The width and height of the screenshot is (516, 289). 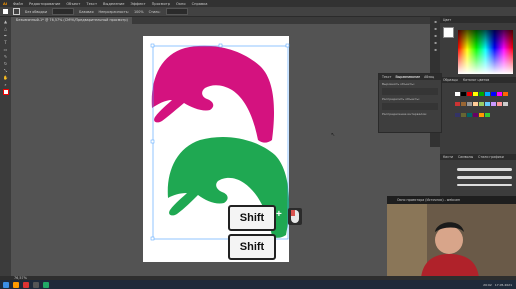 I want to click on mouse-glyph, so click(x=295, y=216).